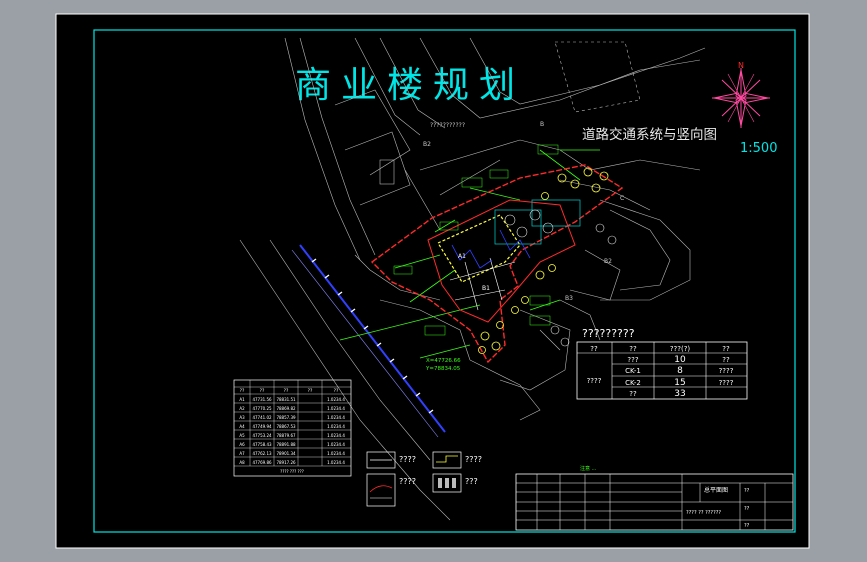 Image resolution: width=867 pixels, height=562 pixels. Describe the element at coordinates (747, 509) in the screenshot. I see `title-block-scale: ??` at that location.